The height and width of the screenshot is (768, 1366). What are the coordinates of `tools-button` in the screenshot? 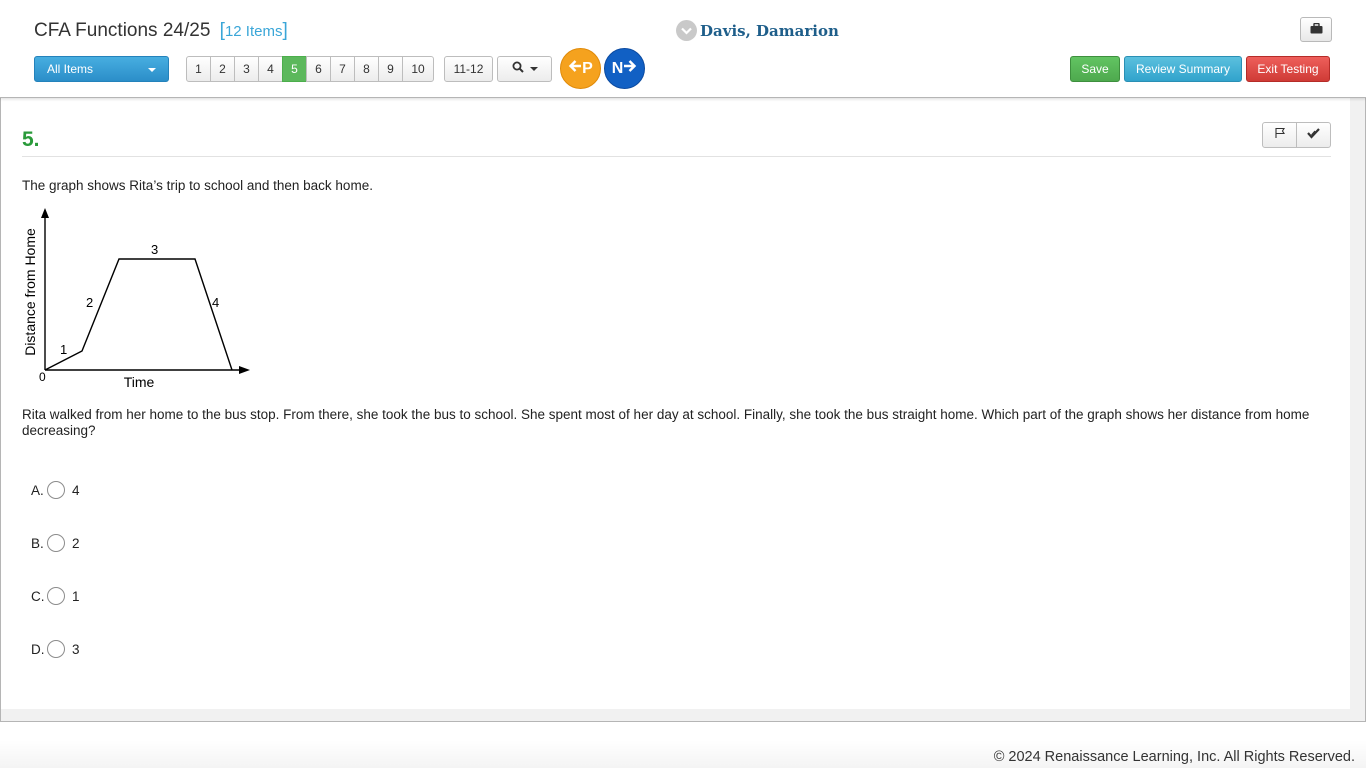 It's located at (1316, 29).